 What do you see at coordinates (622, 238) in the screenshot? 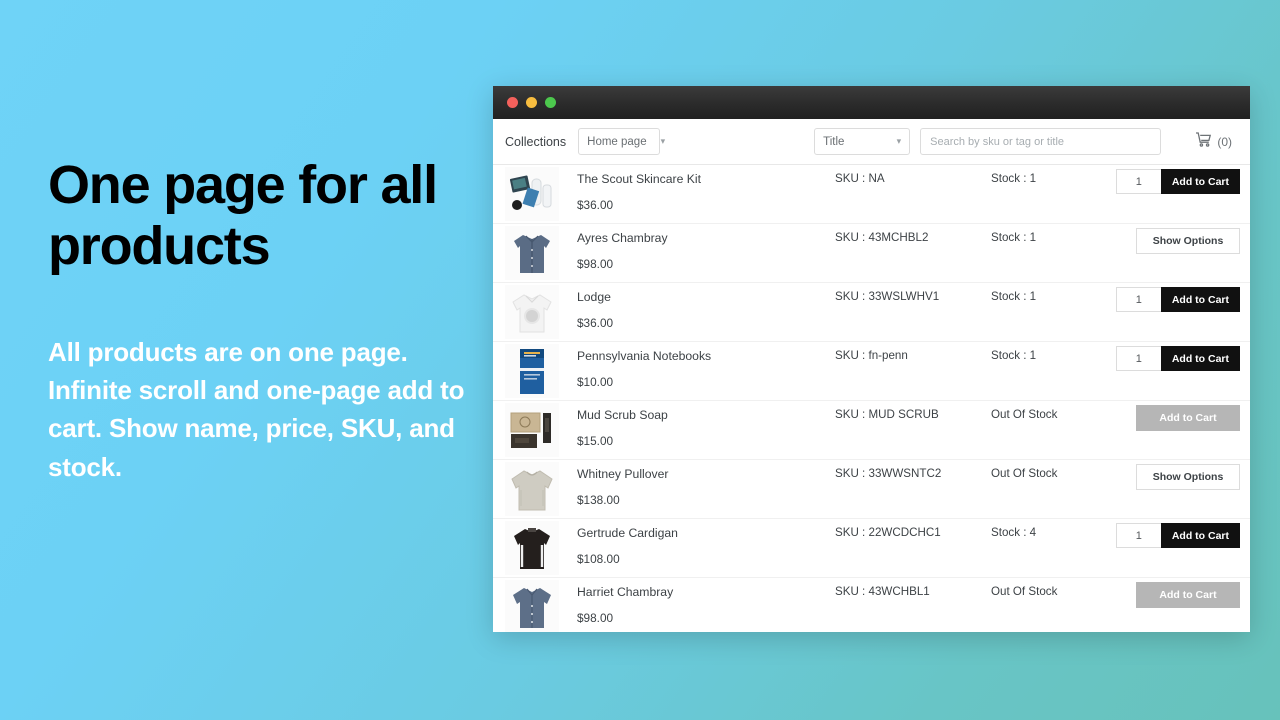
I see `product-name: Ayres Chambray` at bounding box center [622, 238].